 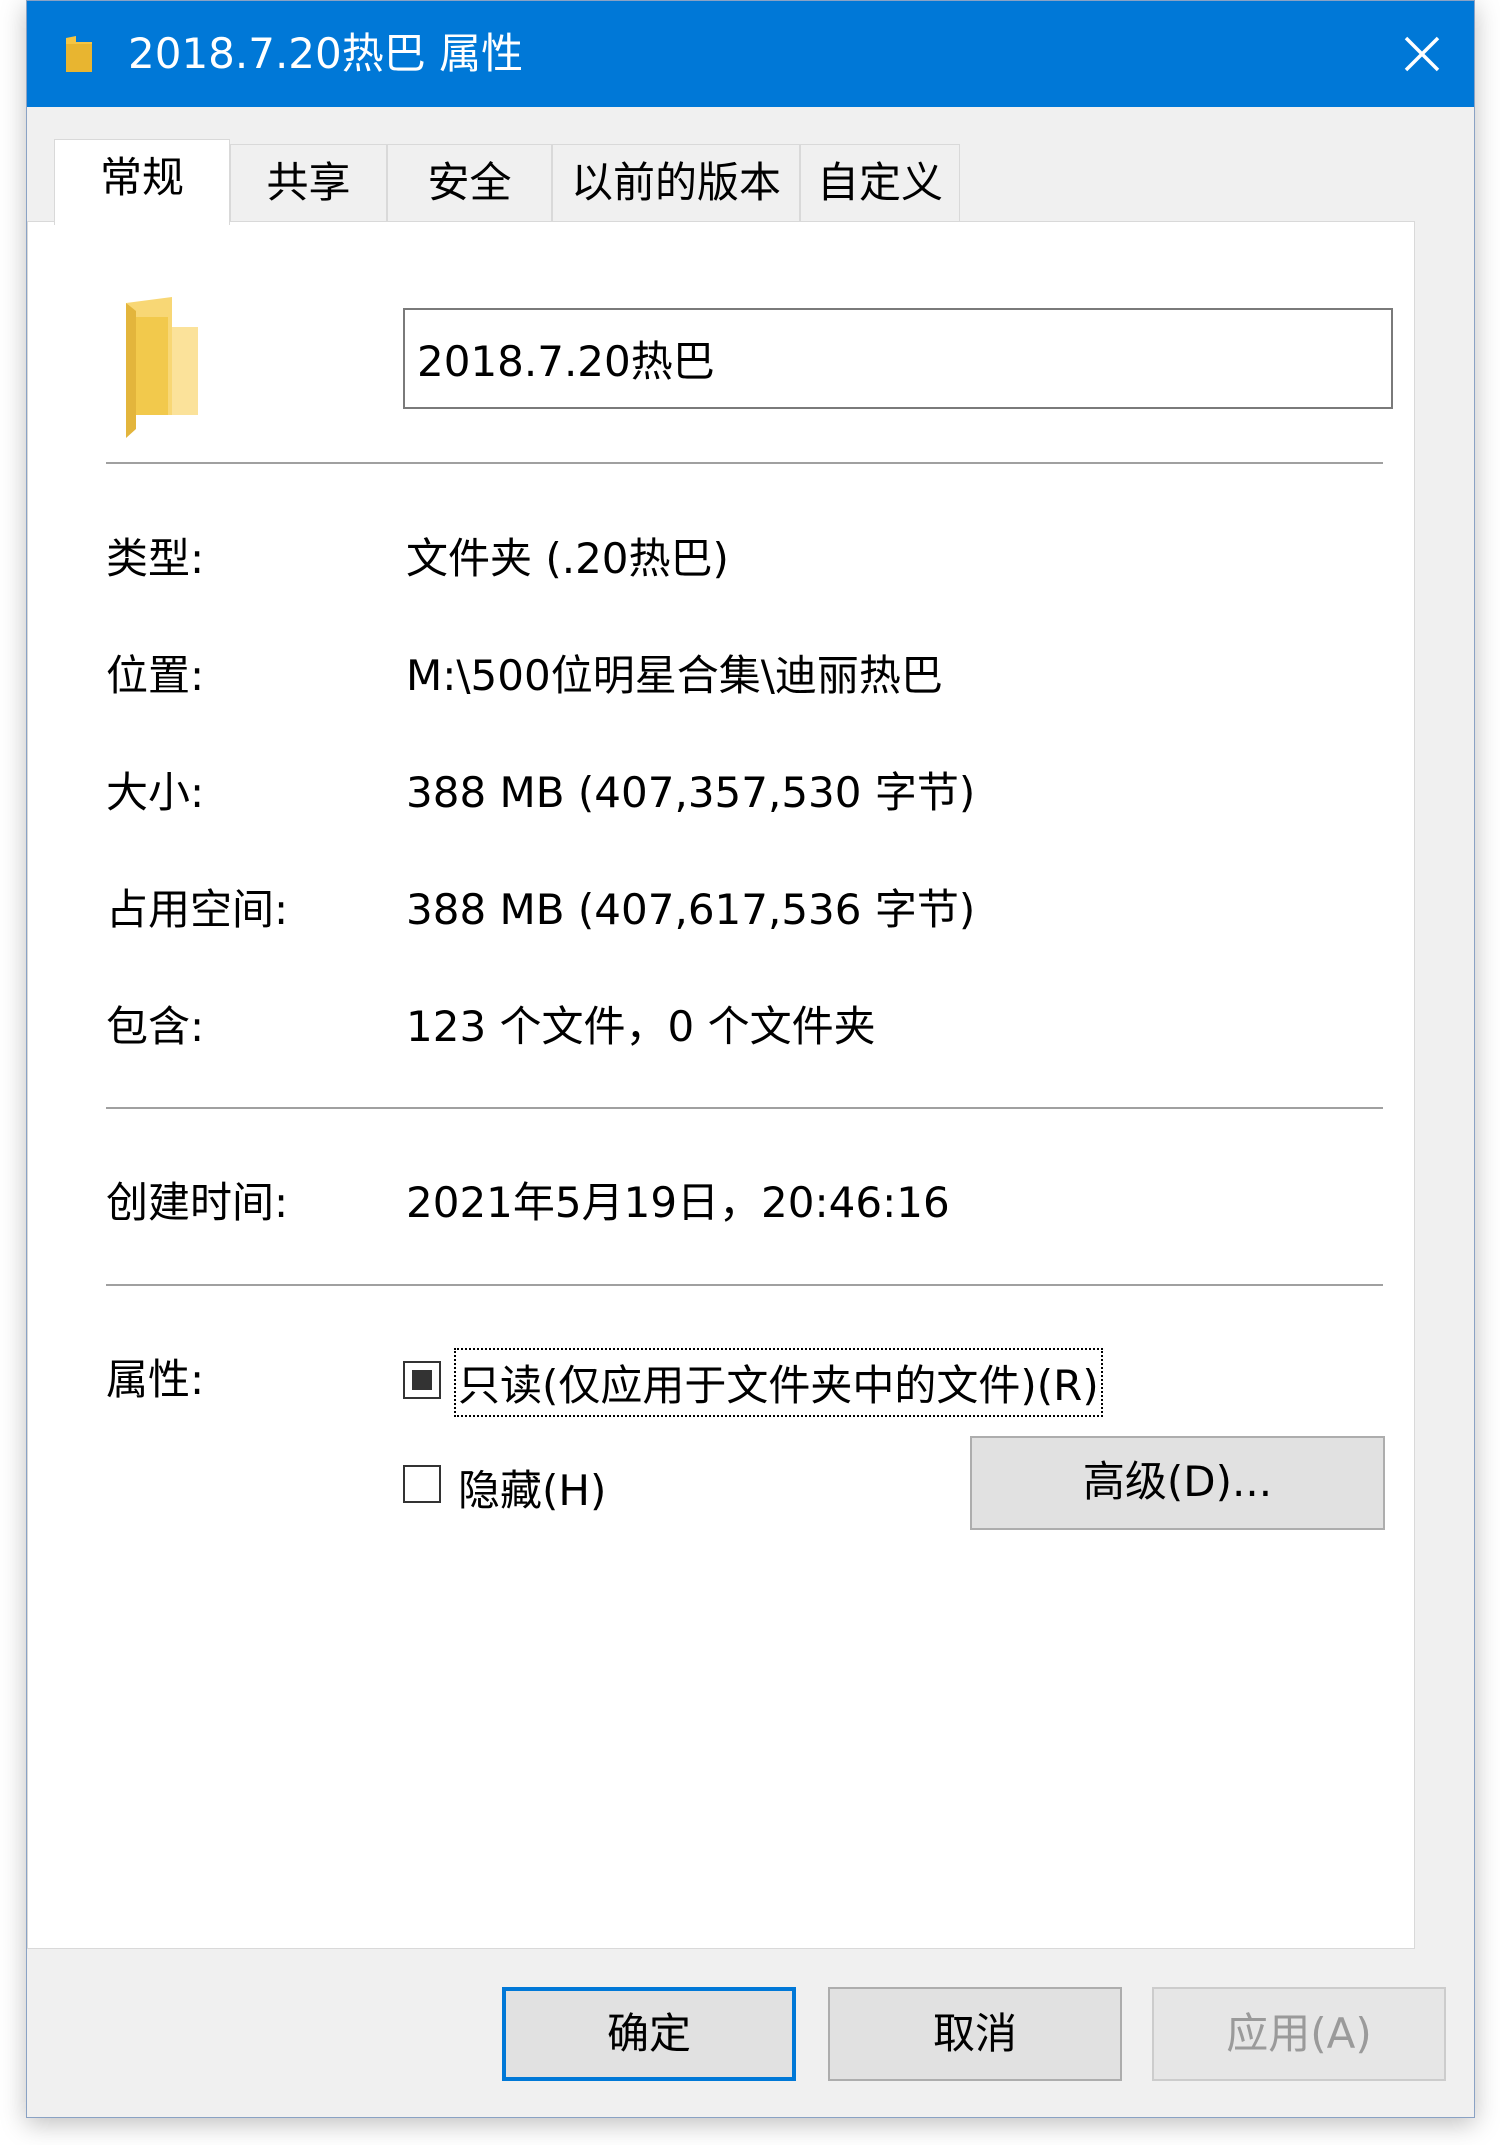 What do you see at coordinates (975, 2034) in the screenshot?
I see `cancel-button: 取消` at bounding box center [975, 2034].